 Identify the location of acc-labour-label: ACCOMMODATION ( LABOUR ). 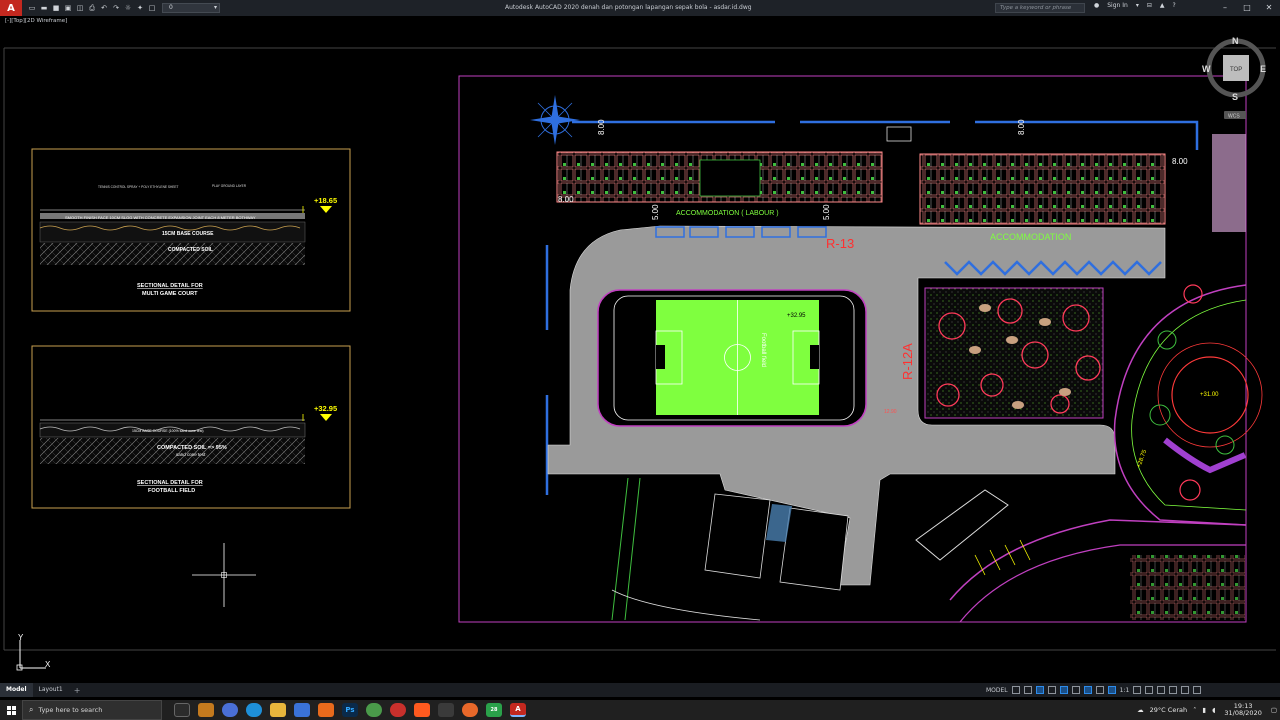
(727, 213).